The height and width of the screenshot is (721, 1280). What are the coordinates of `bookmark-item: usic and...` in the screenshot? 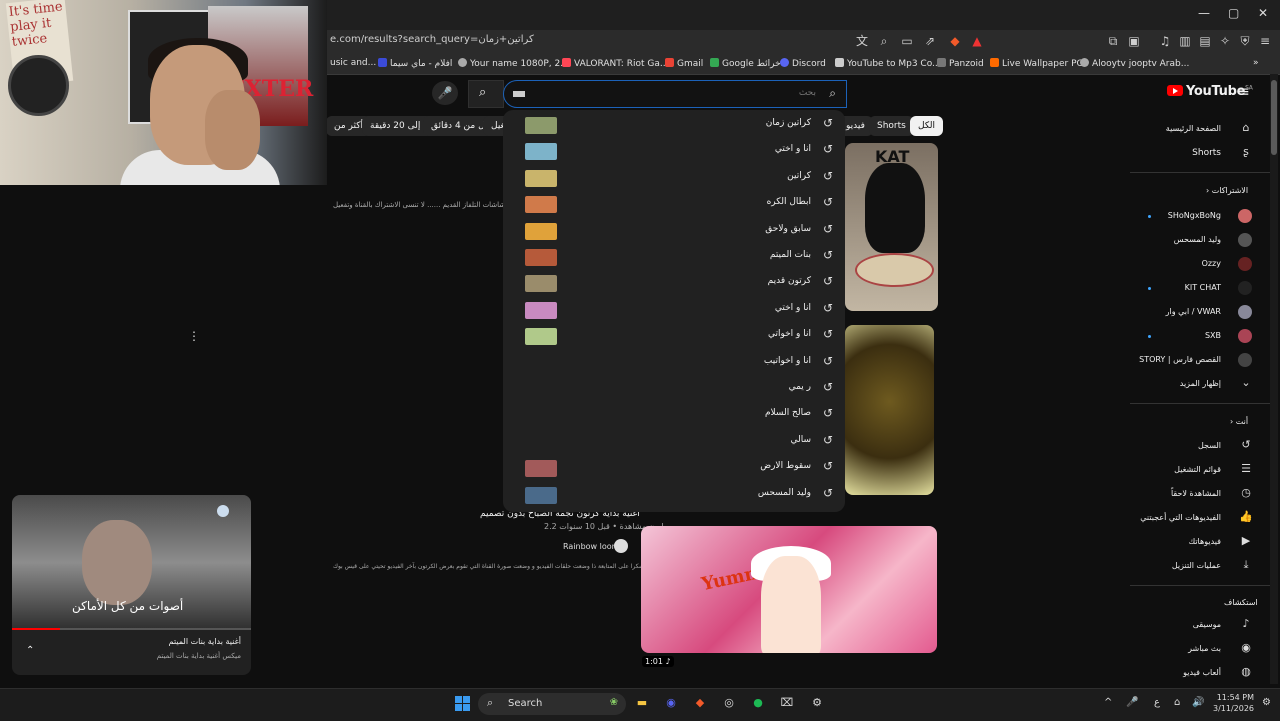 It's located at (353, 63).